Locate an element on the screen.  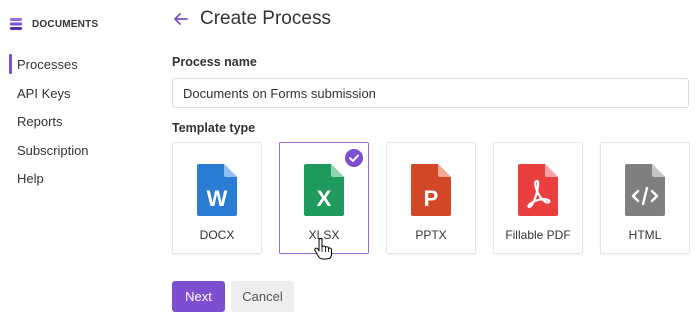
template-card-pptx: P PPTX is located at coordinates (431, 198).